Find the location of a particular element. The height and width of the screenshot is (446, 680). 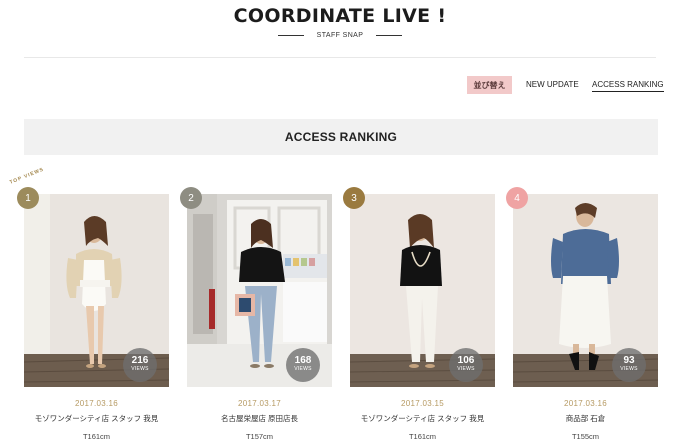

rank-number: 3 is located at coordinates (354, 198).